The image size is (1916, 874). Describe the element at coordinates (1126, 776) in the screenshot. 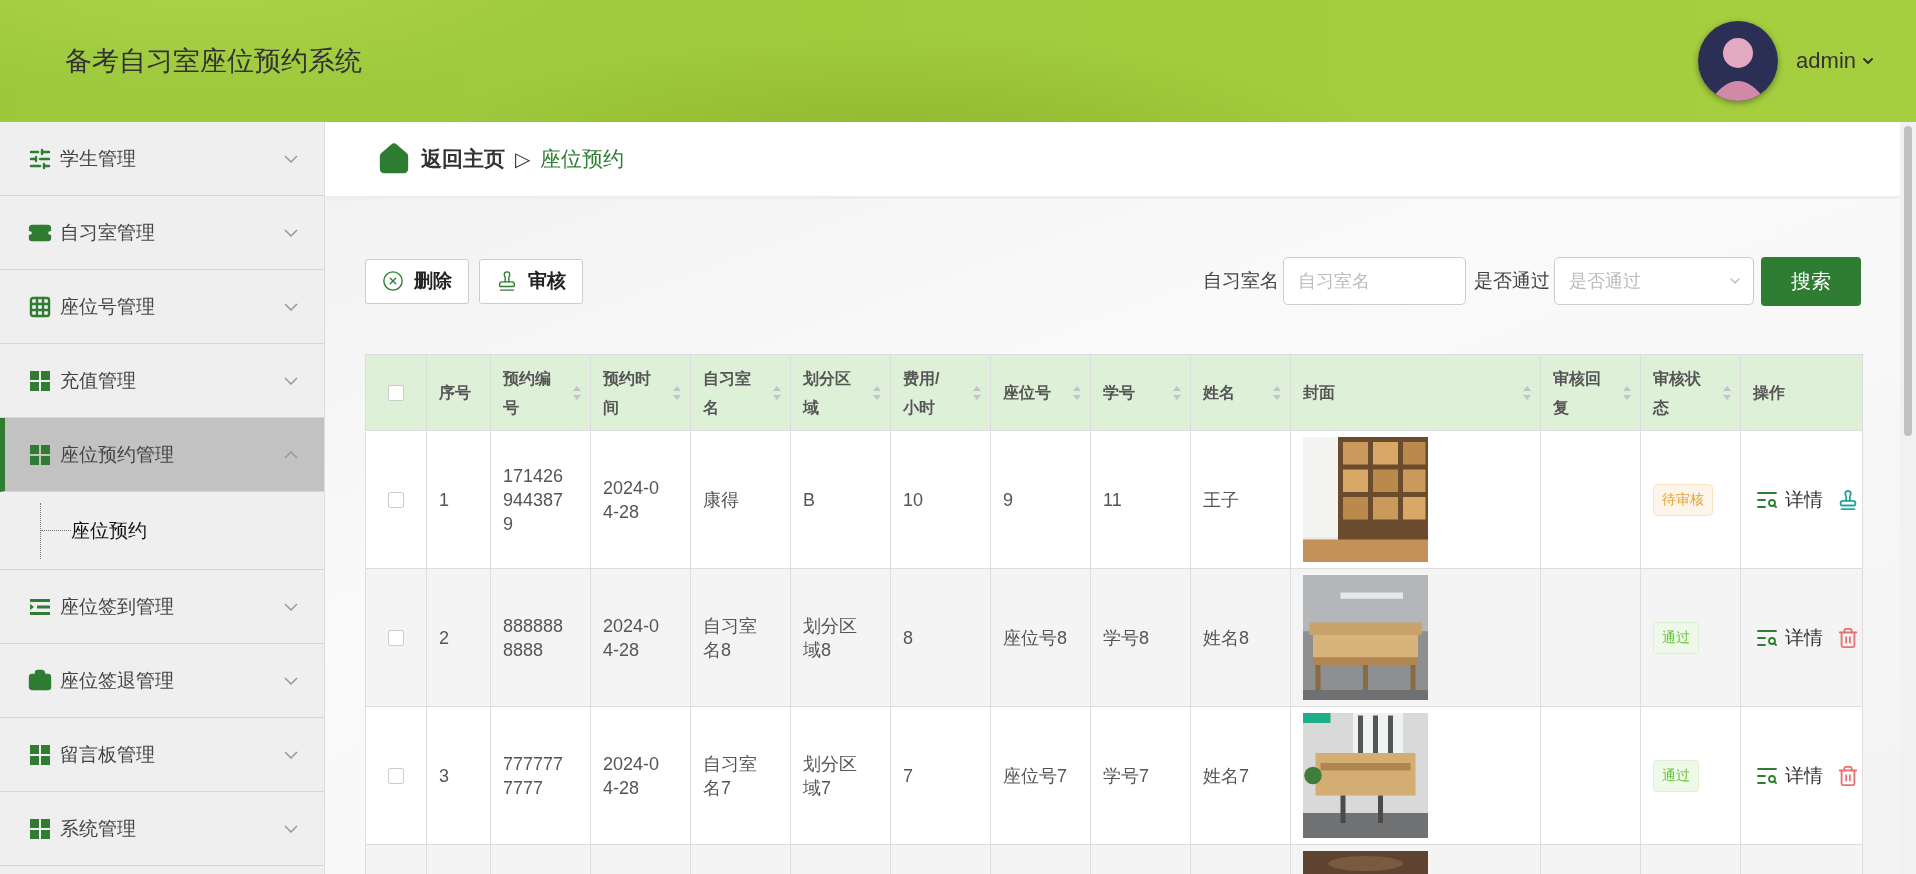

I see `table-cell-text: 学号7` at that location.